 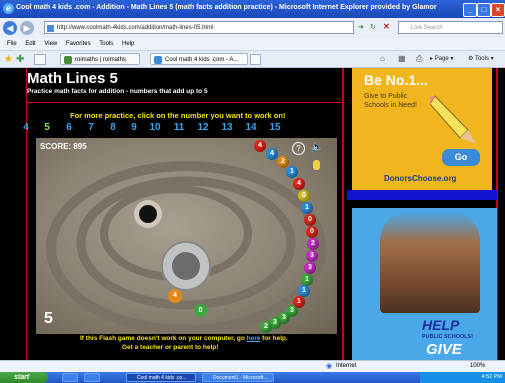 I want to click on number-option-4: 4, so click(x=26, y=127).